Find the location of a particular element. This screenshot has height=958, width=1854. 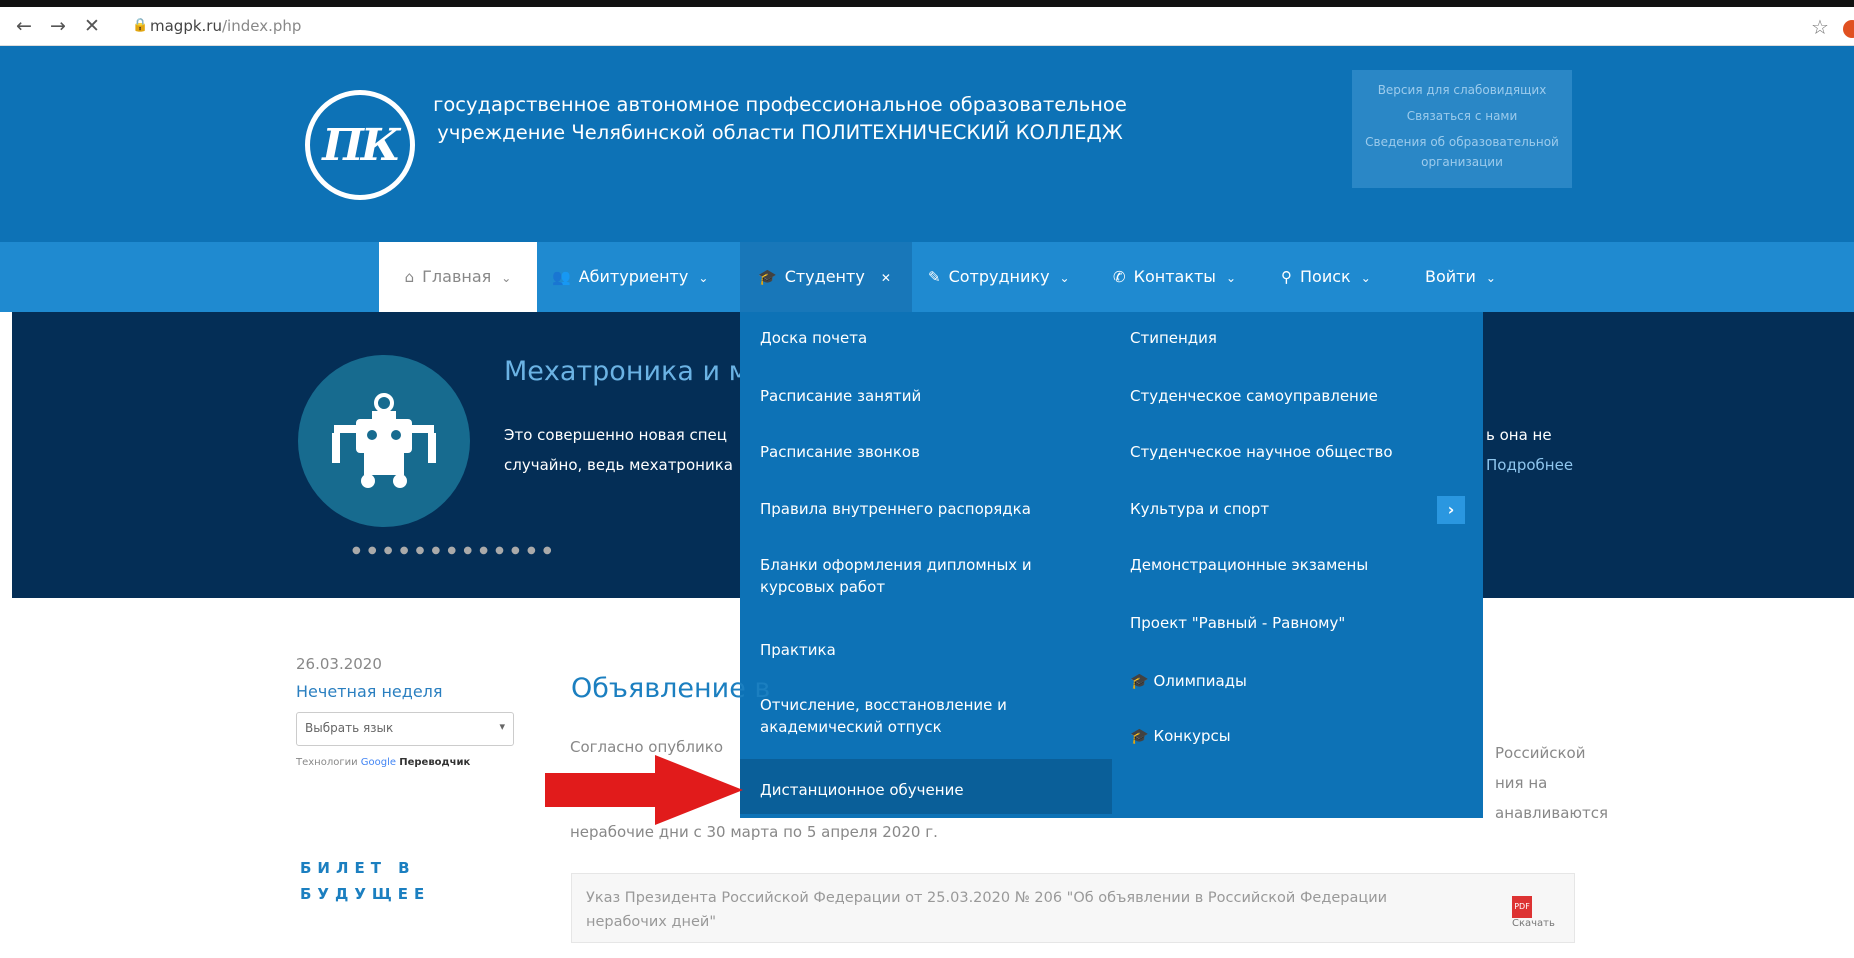

robot-icon is located at coordinates (384, 441).